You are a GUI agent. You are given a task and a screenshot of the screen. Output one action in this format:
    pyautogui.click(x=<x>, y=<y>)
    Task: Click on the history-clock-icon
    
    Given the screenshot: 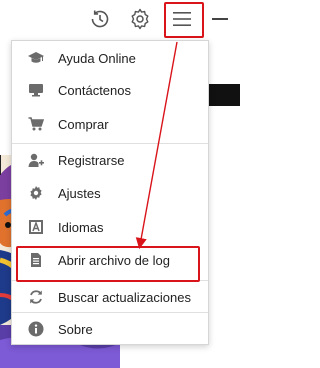 What is the action you would take?
    pyautogui.click(x=100, y=19)
    